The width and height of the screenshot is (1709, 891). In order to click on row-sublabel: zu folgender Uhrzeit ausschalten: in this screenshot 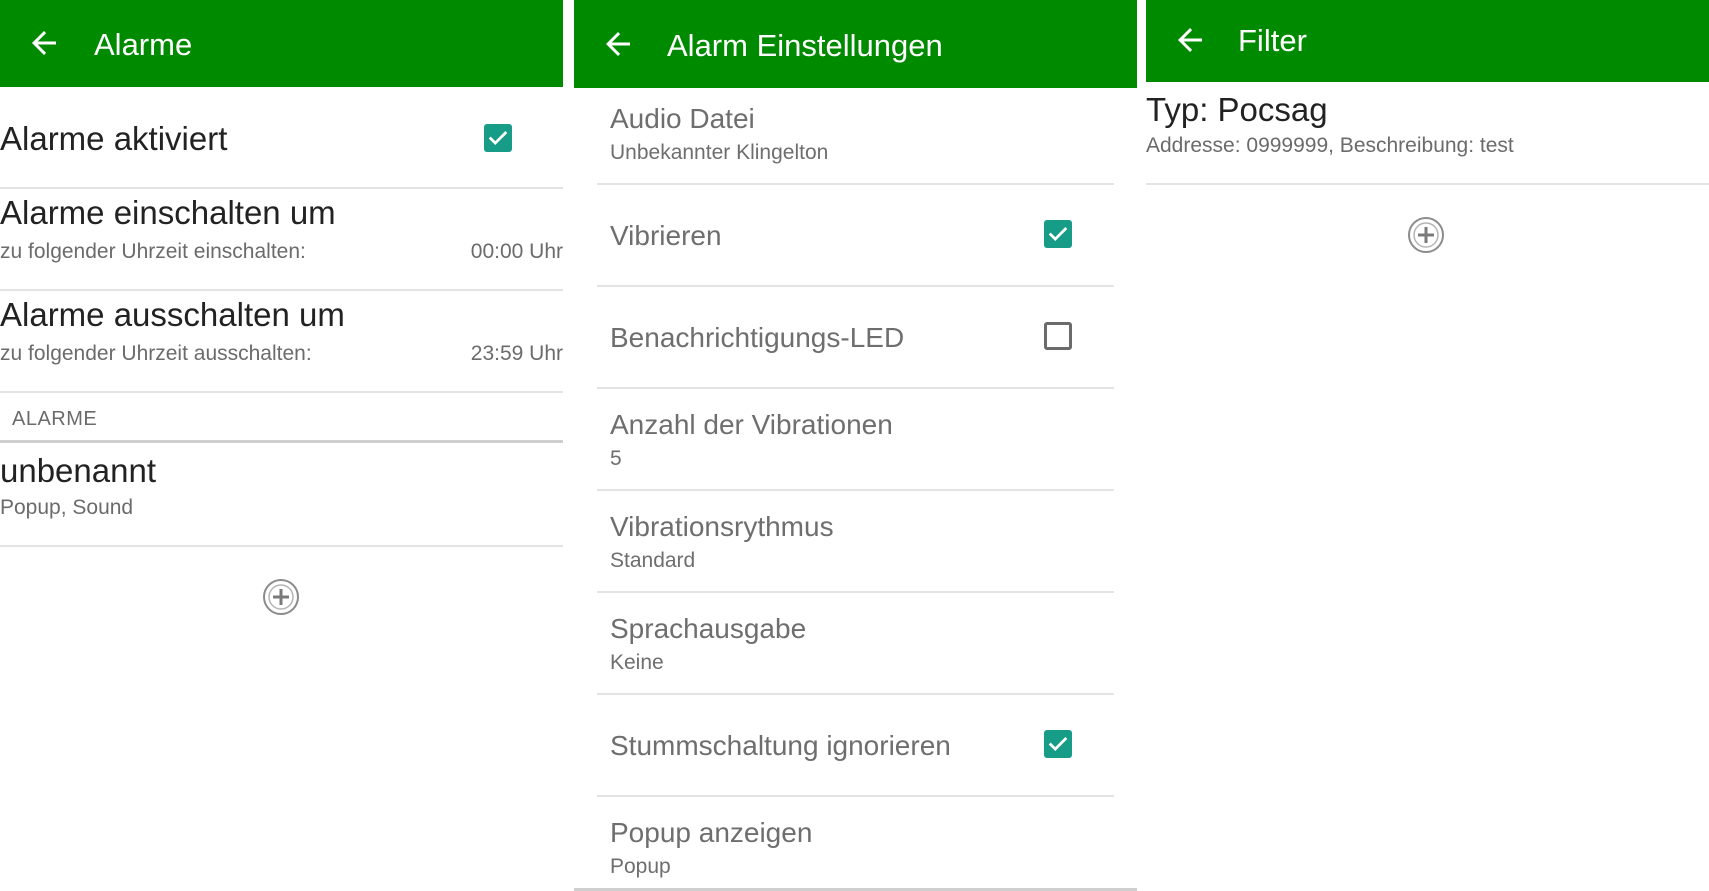, I will do `click(156, 353)`.